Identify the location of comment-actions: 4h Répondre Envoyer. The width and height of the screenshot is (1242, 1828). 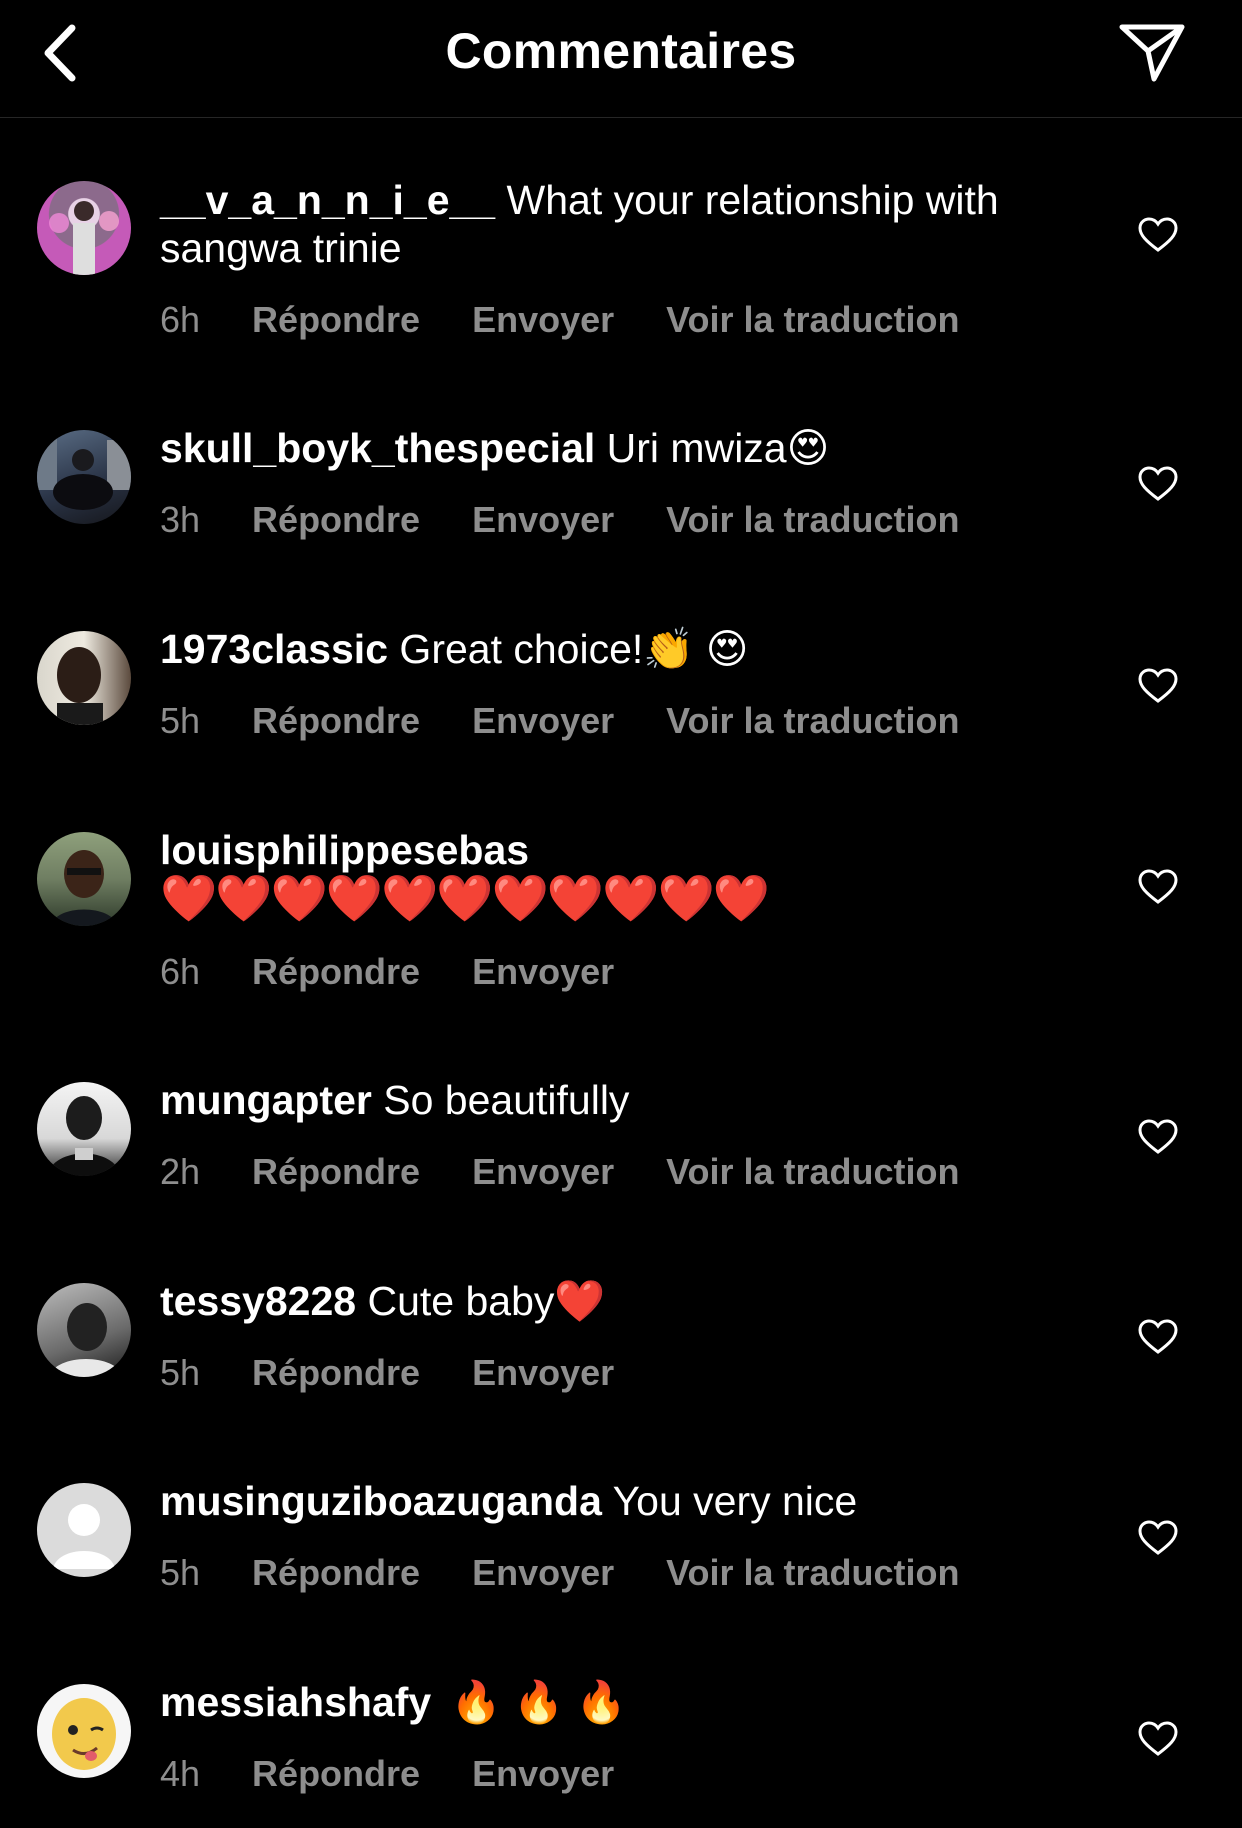
(413, 1774).